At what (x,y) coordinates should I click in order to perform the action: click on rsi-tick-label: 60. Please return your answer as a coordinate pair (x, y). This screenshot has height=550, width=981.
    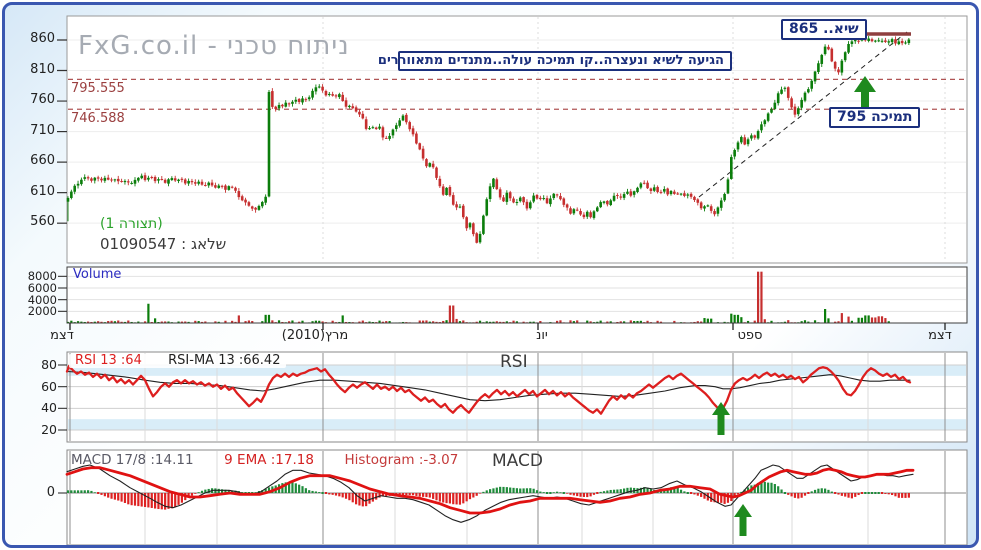
    Looking at the image, I should click on (49, 386).